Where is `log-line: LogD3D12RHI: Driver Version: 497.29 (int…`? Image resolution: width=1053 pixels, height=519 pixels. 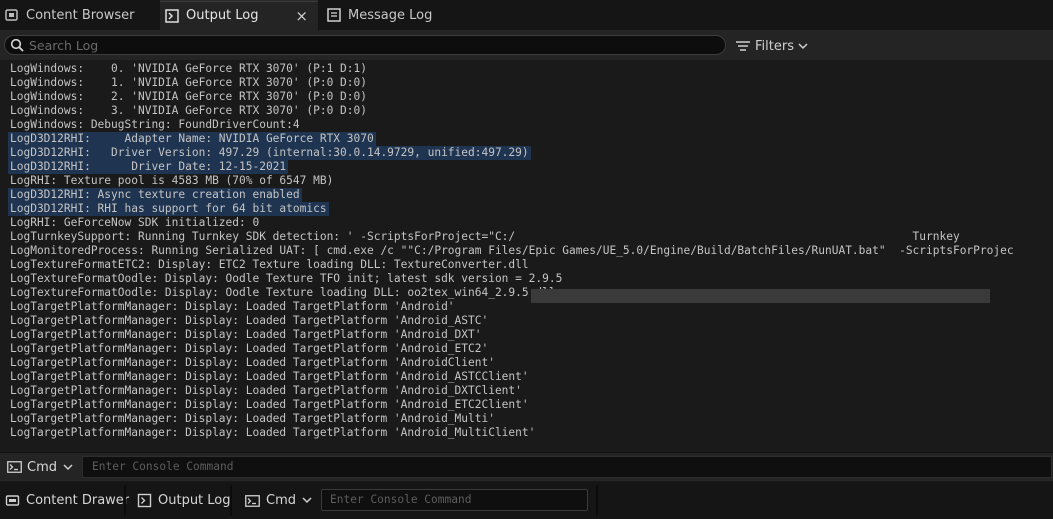 log-line: LogD3D12RHI: Driver Version: 497.29 (int… is located at coordinates (269, 153).